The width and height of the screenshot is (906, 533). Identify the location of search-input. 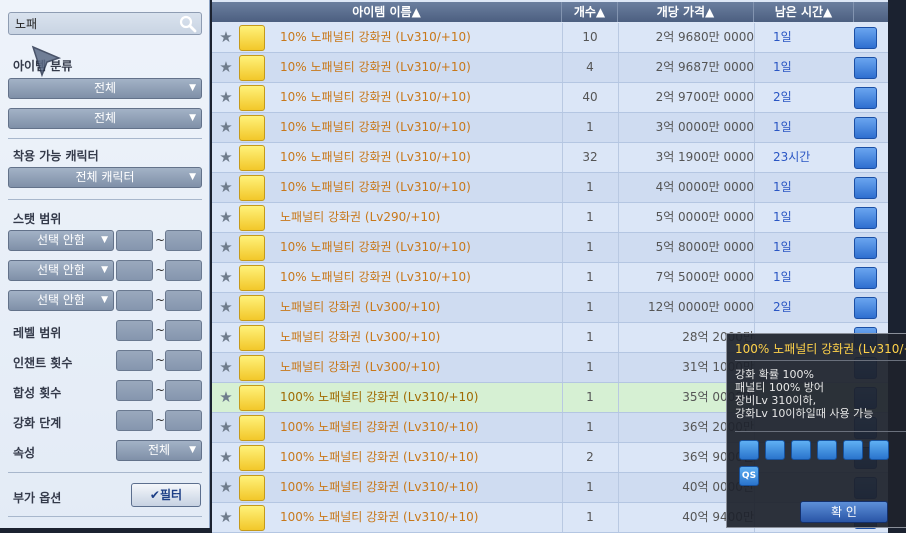
(89, 23).